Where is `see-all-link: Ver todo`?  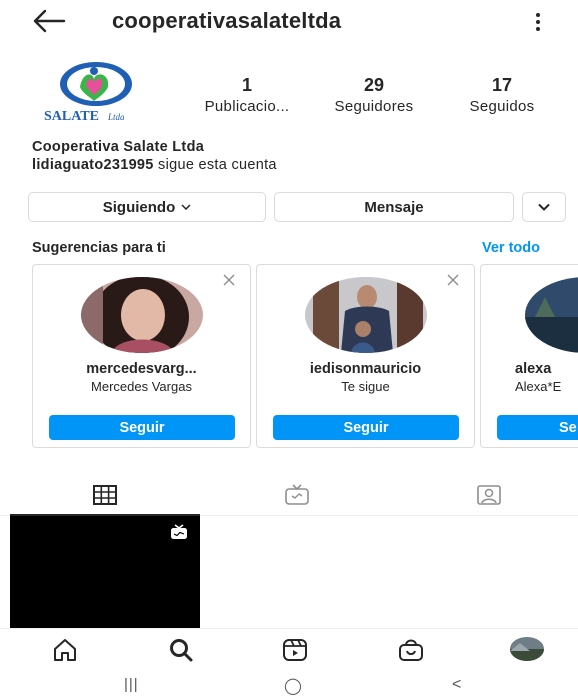 see-all-link: Ver todo is located at coordinates (511, 248).